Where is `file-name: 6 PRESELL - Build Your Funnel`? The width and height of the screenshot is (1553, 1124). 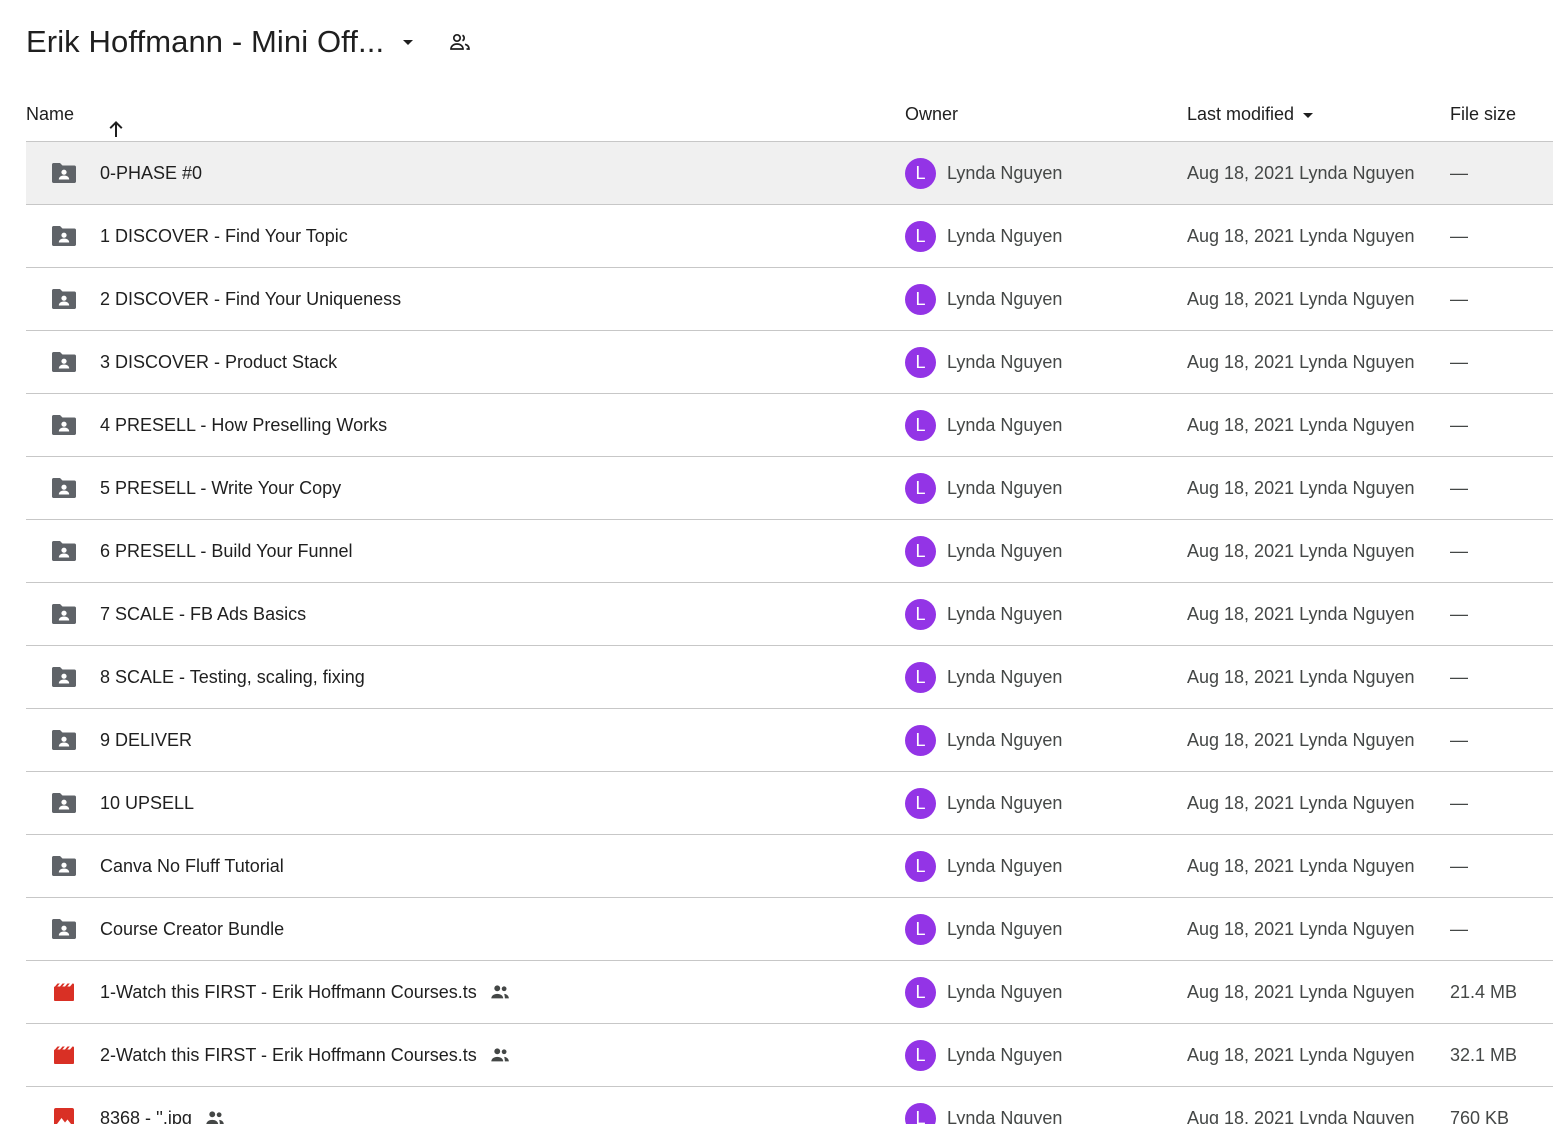
file-name: 6 PRESELL - Build Your Funnel is located at coordinates (226, 550).